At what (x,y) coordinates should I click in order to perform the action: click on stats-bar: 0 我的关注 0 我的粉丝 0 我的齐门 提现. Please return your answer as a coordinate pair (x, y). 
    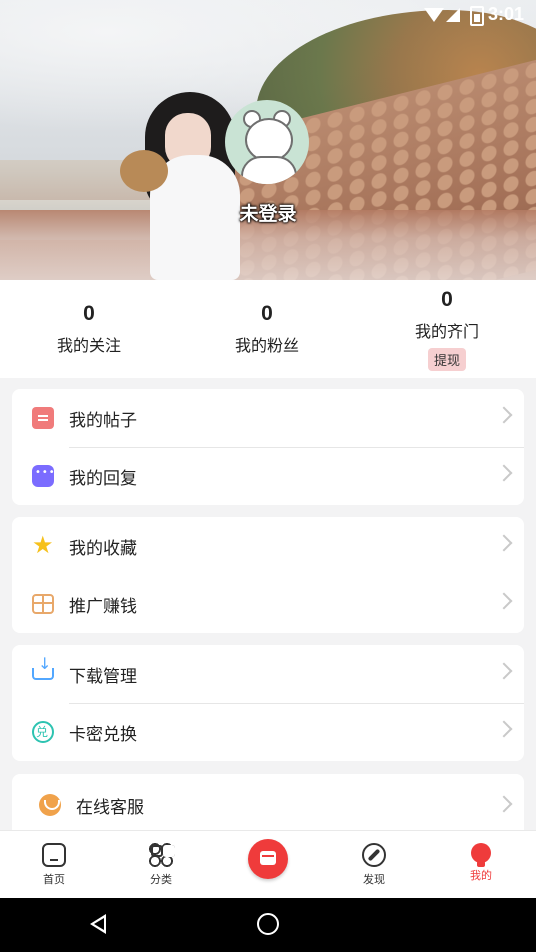
    Looking at the image, I should click on (268, 329).